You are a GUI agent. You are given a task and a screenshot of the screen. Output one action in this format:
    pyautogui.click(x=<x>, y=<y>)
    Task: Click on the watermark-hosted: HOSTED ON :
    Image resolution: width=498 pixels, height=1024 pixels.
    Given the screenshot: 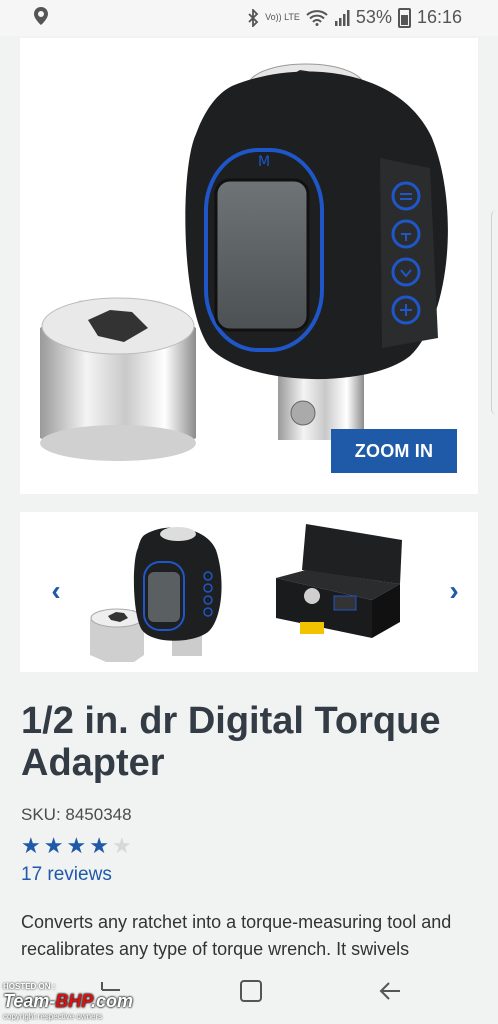 What is the action you would take?
    pyautogui.click(x=29, y=986)
    